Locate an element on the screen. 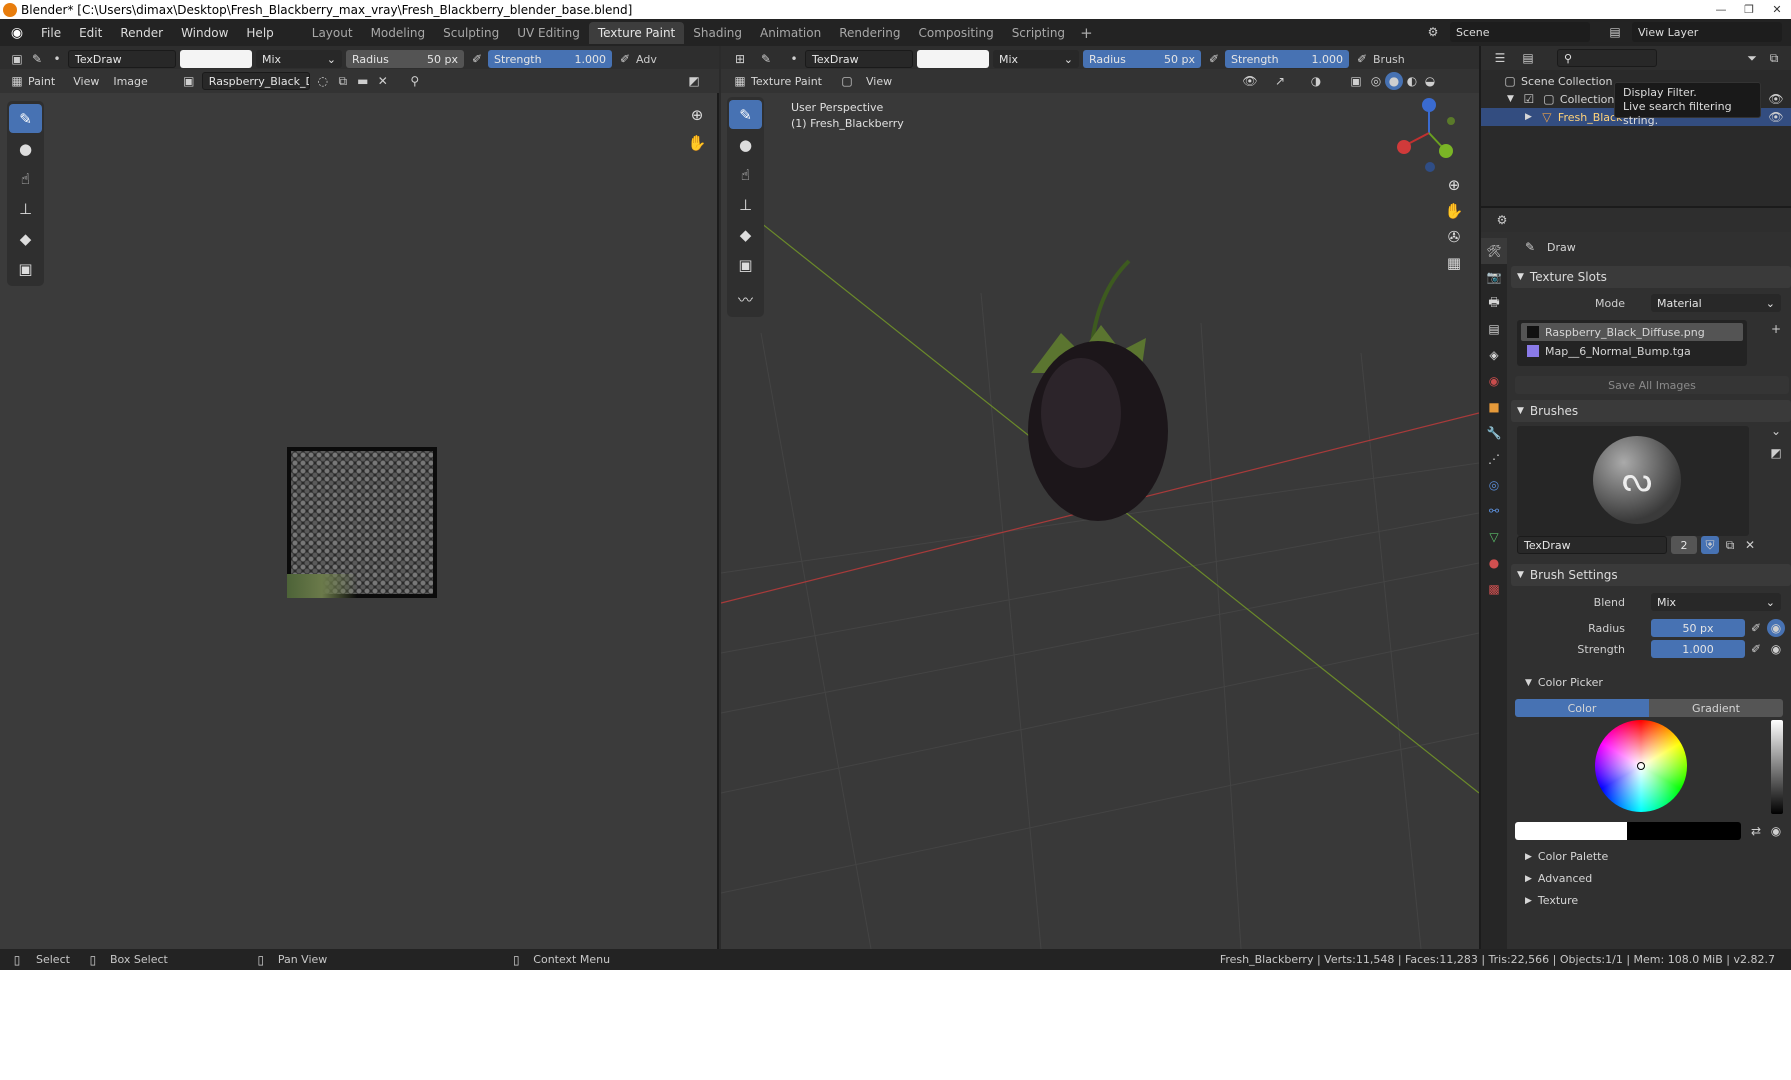 The height and width of the screenshot is (1080, 1791). wireframe-shading-icon: ◎ is located at coordinates (1376, 81).